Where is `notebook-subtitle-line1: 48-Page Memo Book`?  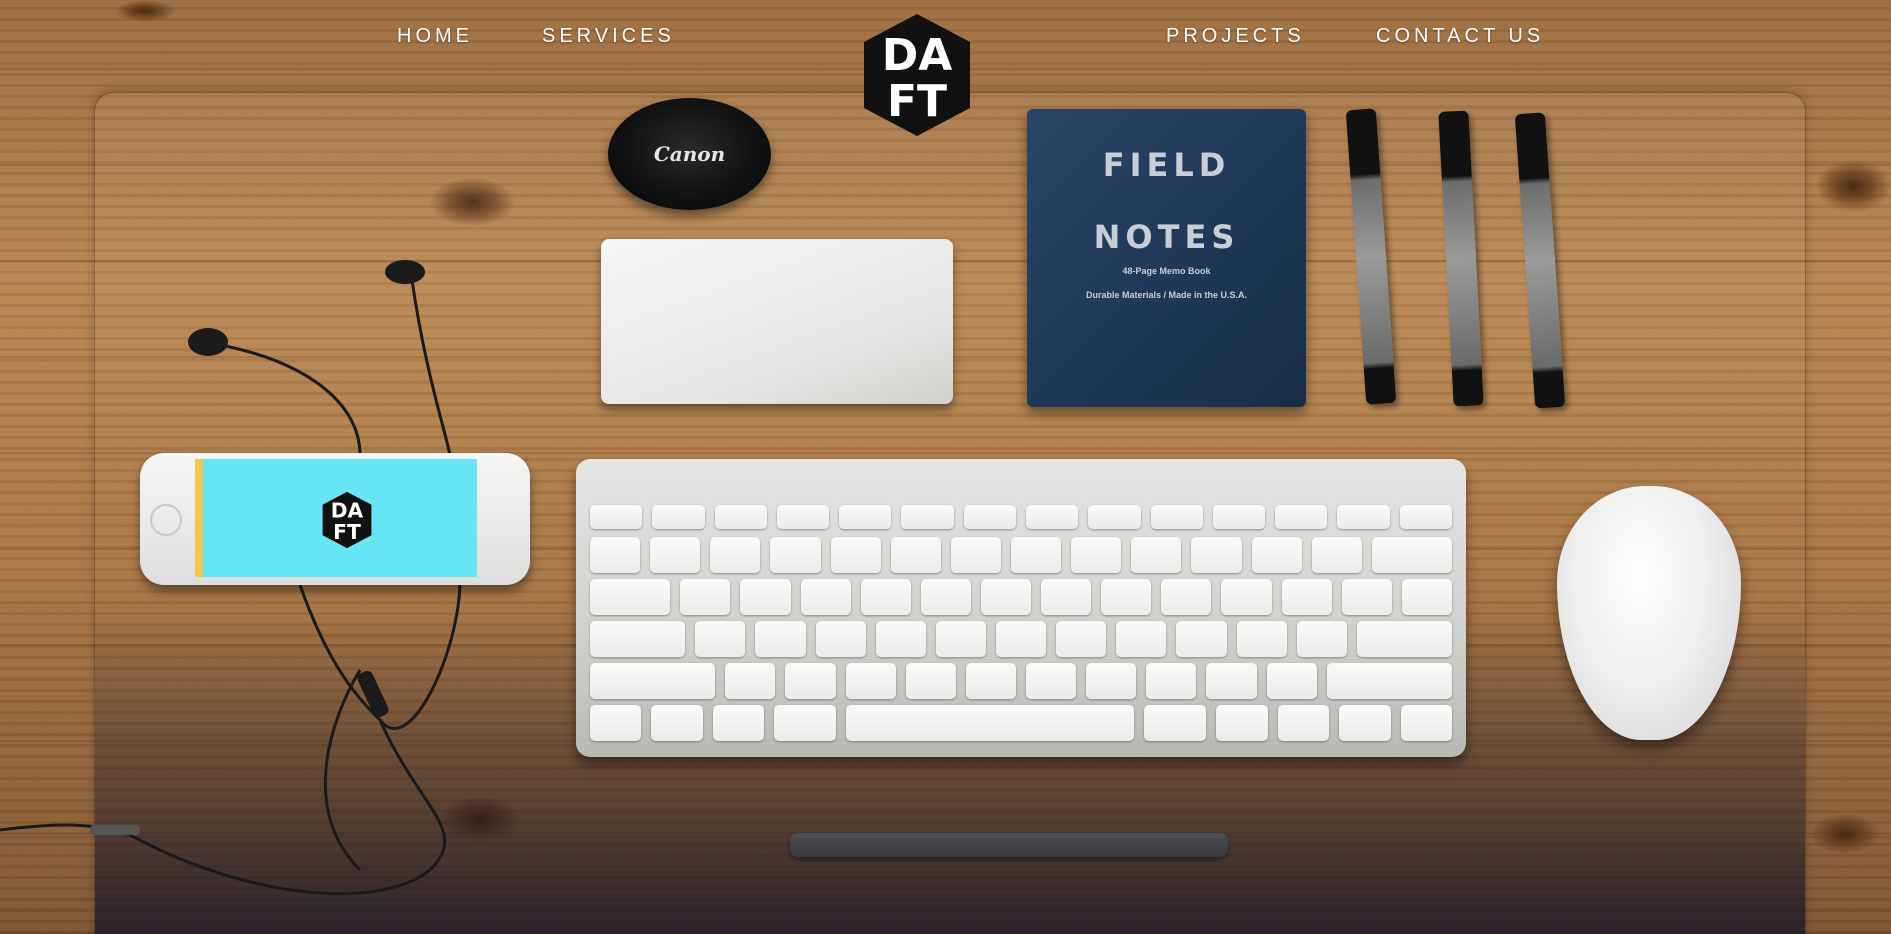
notebook-subtitle-line1: 48-Page Memo Book is located at coordinates (1166, 271).